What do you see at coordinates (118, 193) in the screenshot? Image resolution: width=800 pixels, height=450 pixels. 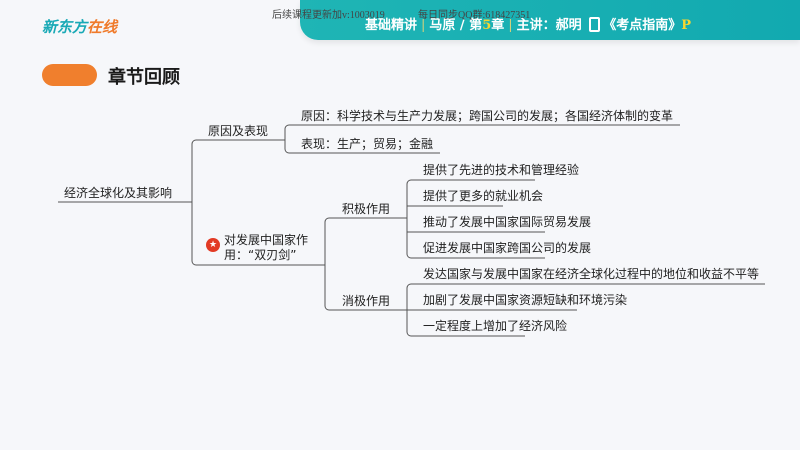 I see `root-node: 经济全球化及其影响` at bounding box center [118, 193].